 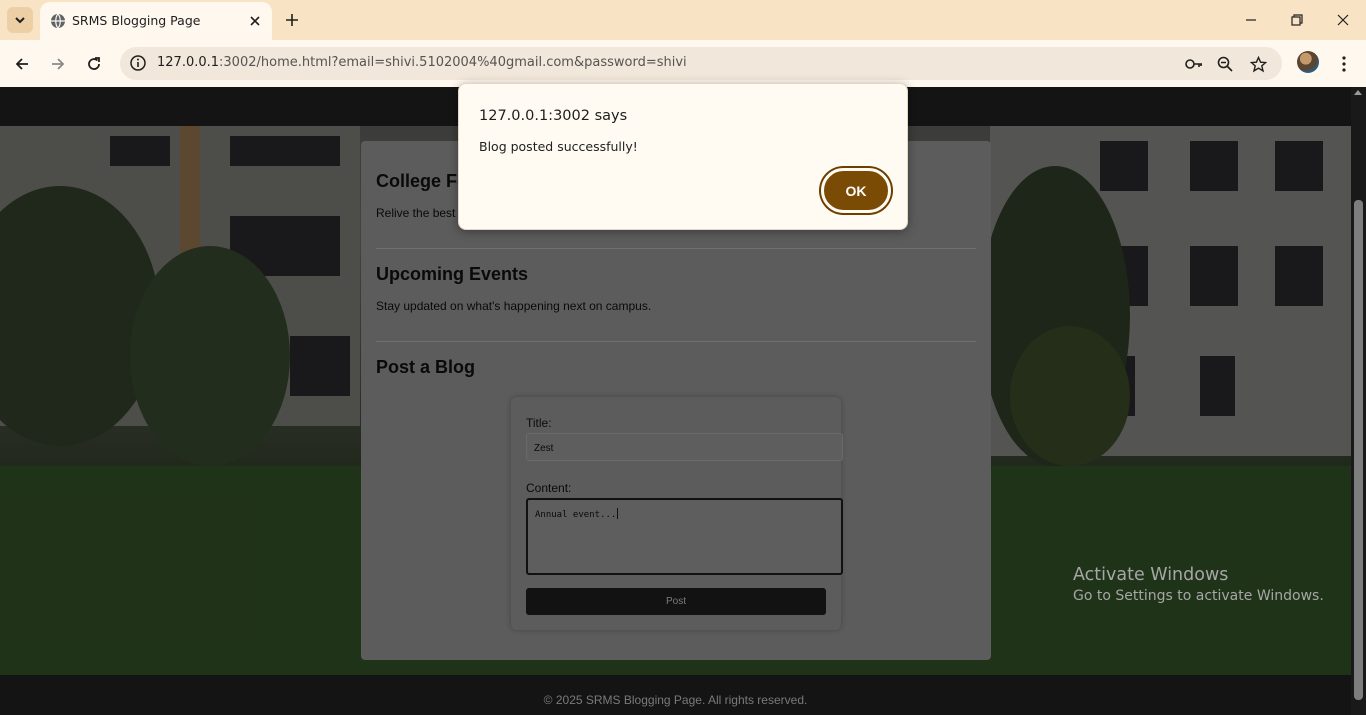 What do you see at coordinates (539, 423) in the screenshot?
I see `title-label: Title:` at bounding box center [539, 423].